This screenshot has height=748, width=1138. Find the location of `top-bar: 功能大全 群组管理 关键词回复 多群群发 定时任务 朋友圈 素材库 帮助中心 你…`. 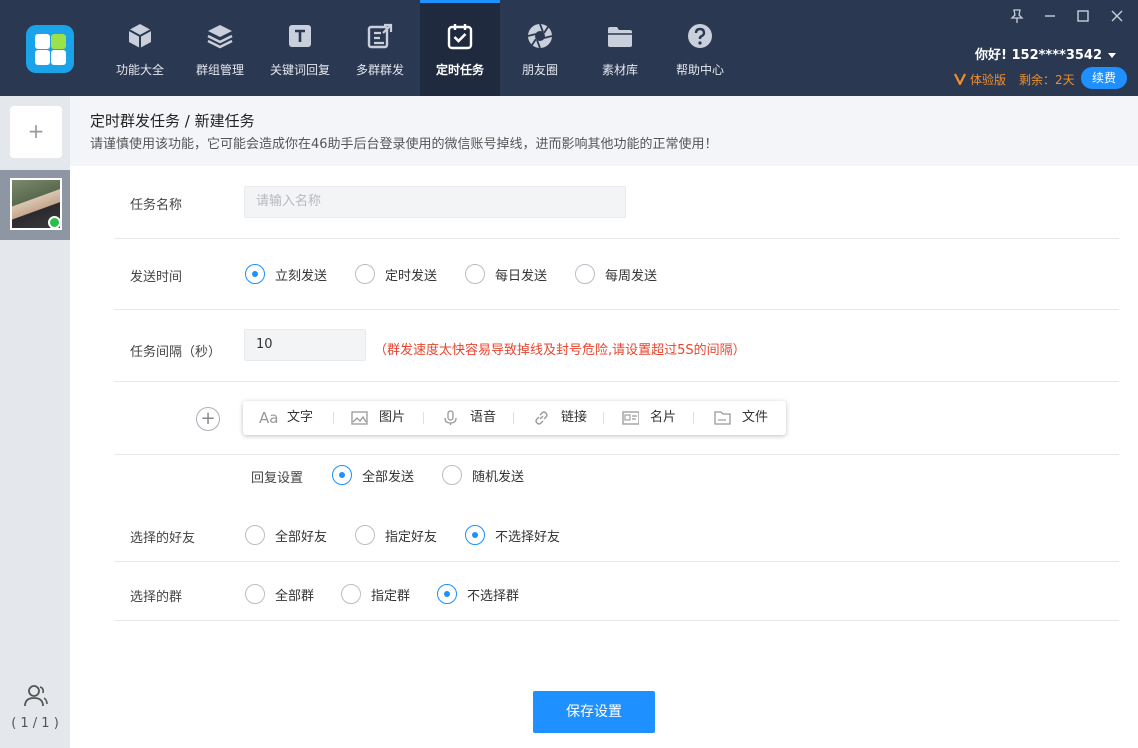

top-bar: 功能大全 群组管理 关键词回复 多群群发 定时任务 朋友圈 素材库 帮助中心 你… is located at coordinates (569, 48).